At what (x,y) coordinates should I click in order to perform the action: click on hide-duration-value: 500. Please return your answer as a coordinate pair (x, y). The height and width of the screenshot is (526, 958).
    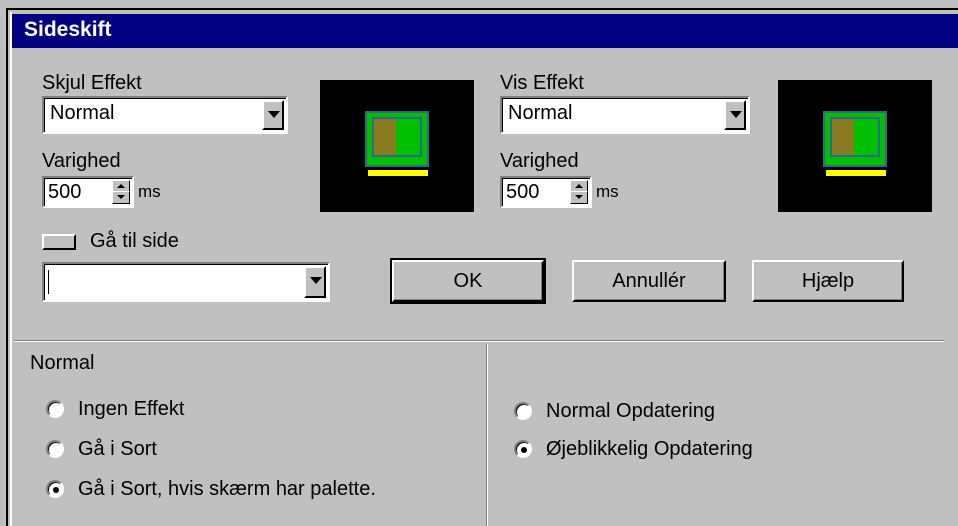
    Looking at the image, I should click on (65, 192).